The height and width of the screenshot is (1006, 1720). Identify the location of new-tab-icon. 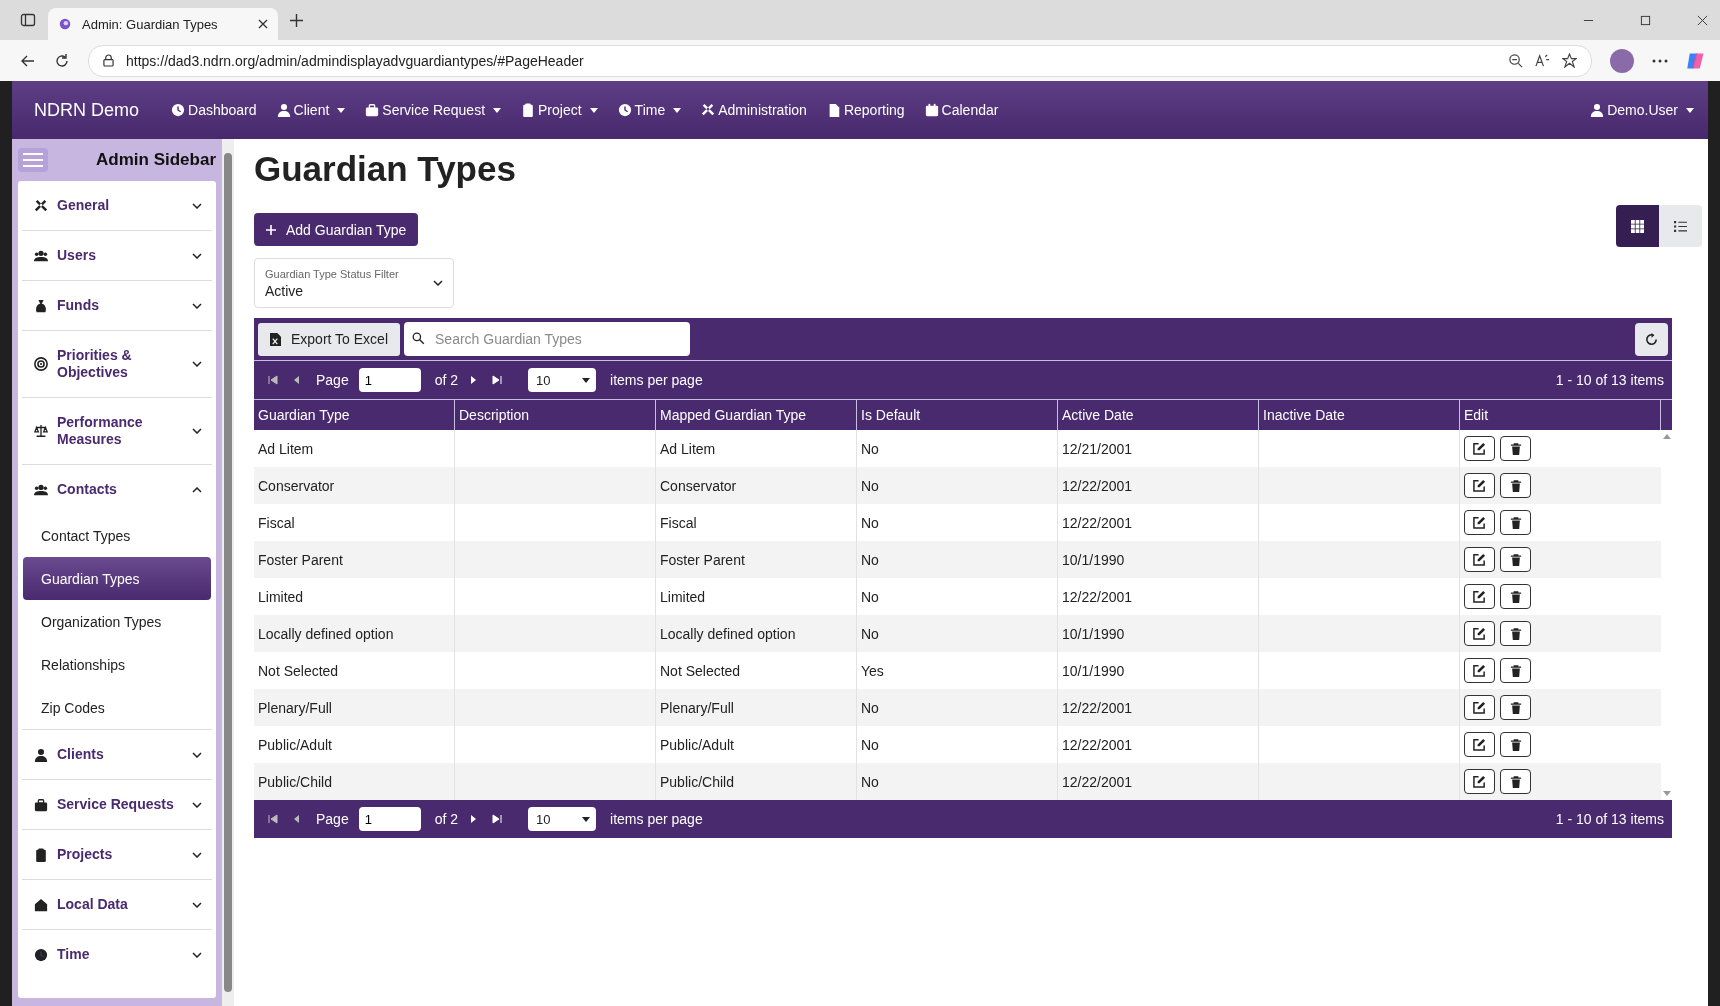
(296, 20).